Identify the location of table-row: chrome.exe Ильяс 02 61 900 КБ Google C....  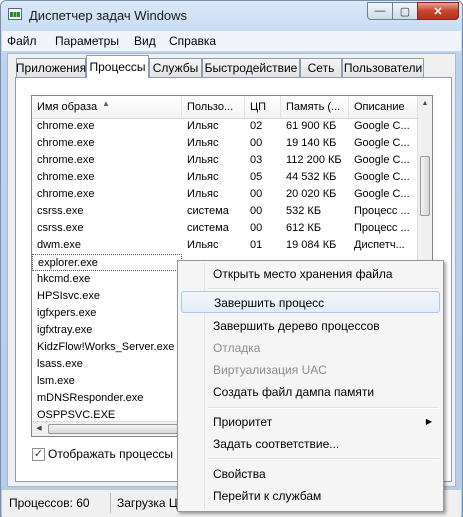
(225, 126).